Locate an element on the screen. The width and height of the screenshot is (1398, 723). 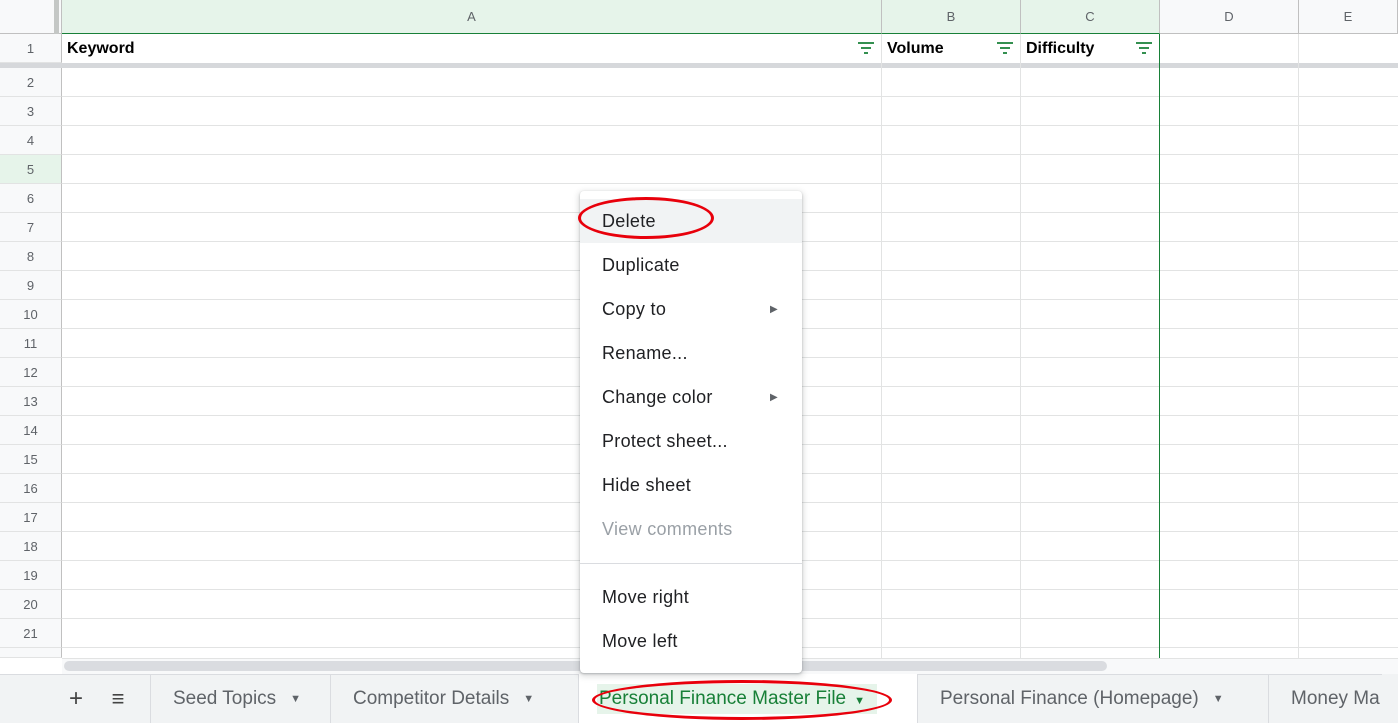
row-header-13: 13 is located at coordinates (31, 401).